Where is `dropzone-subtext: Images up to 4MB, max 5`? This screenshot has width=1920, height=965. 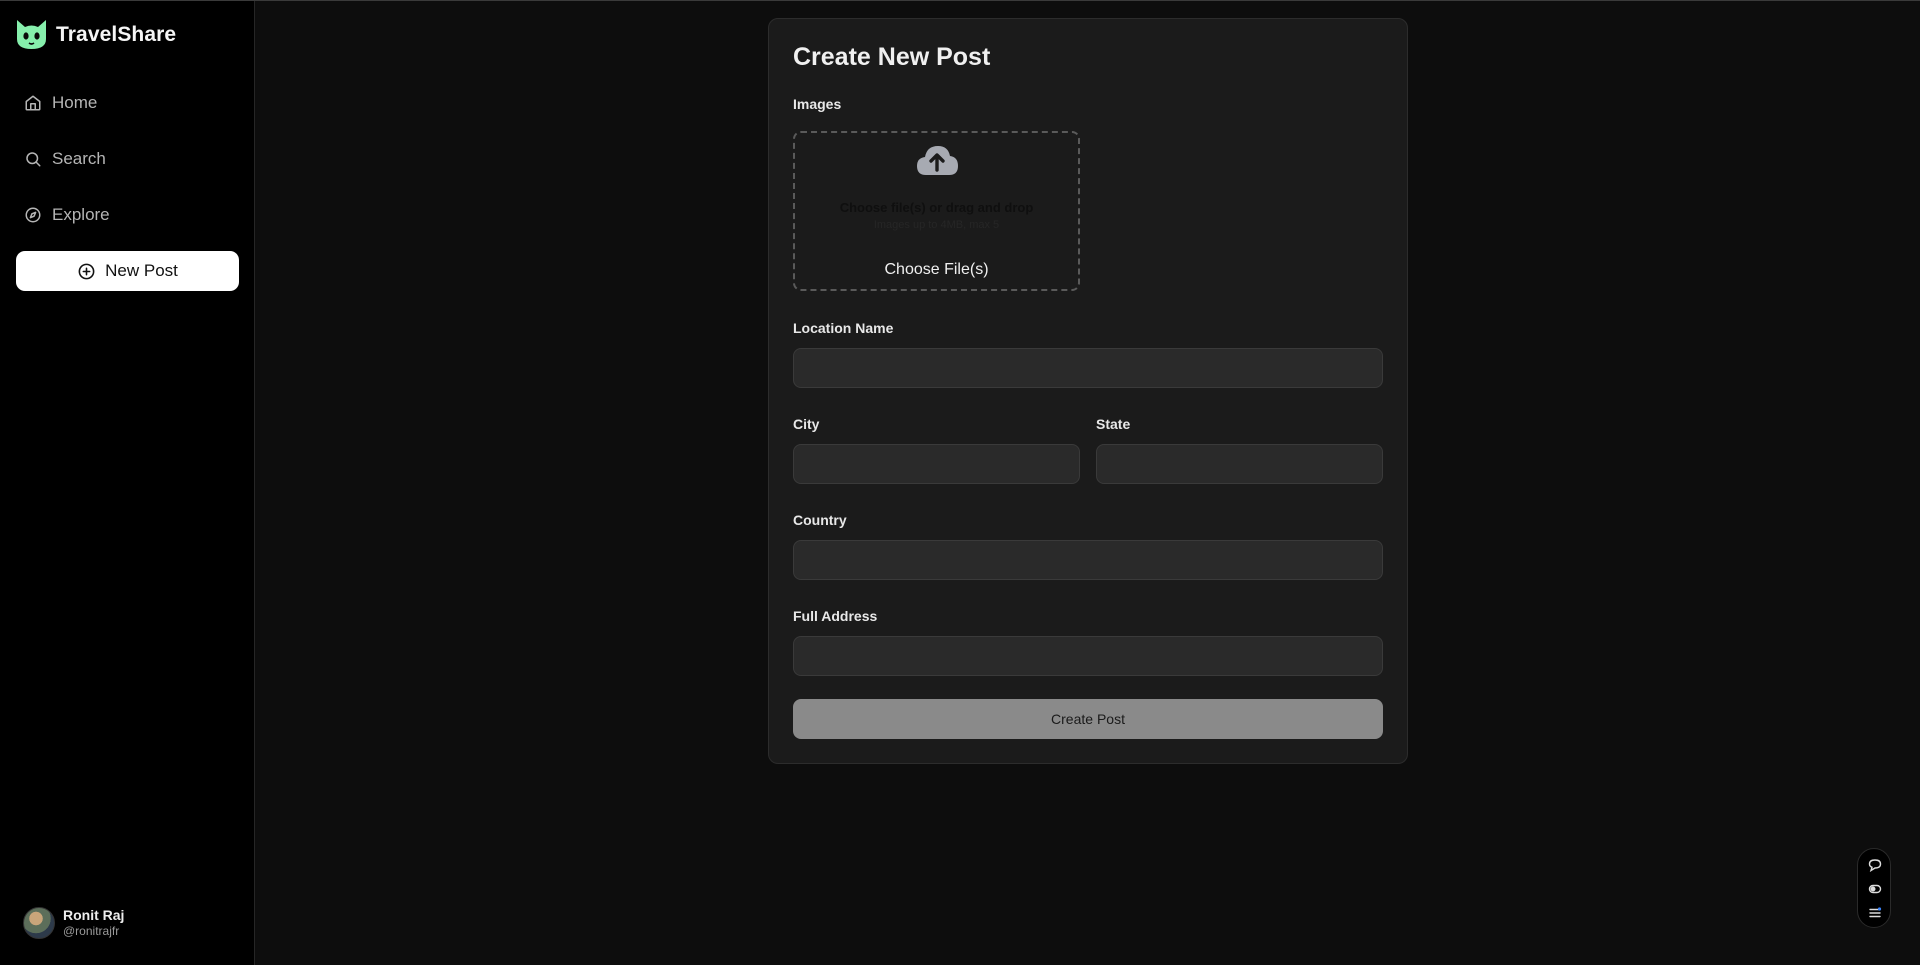 dropzone-subtext: Images up to 4MB, max 5 is located at coordinates (936, 225).